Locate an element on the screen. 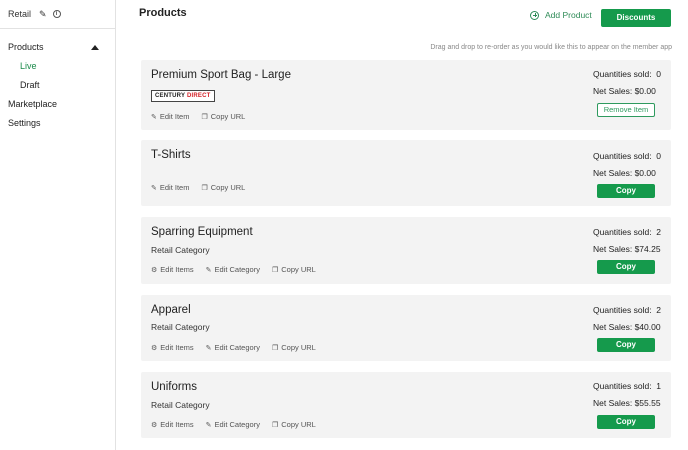 The height and width of the screenshot is (450, 688). sidebar-item-label: Live is located at coordinates (28, 66).